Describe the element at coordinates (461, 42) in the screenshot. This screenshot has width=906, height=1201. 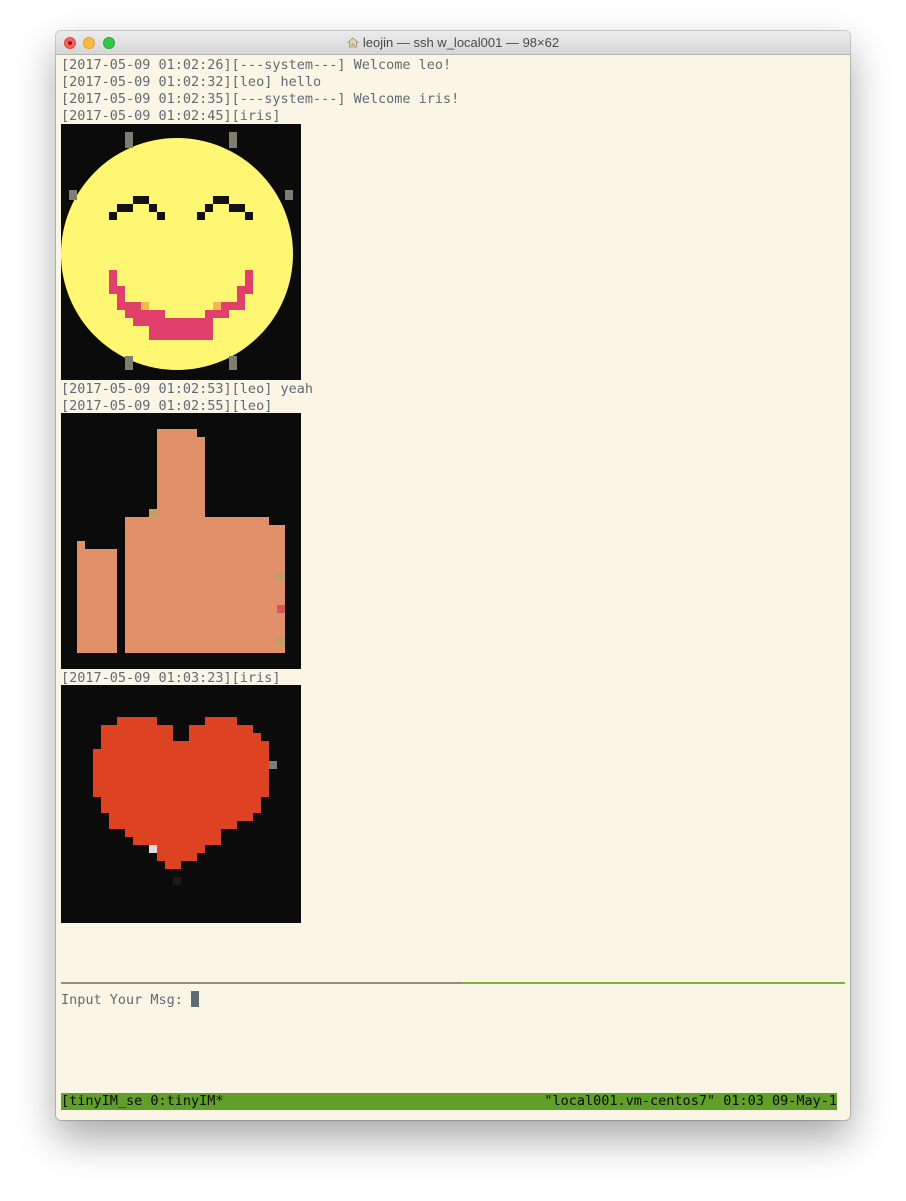
I see `window-title-text: leojin — ssh w_local001 — 98×62` at that location.